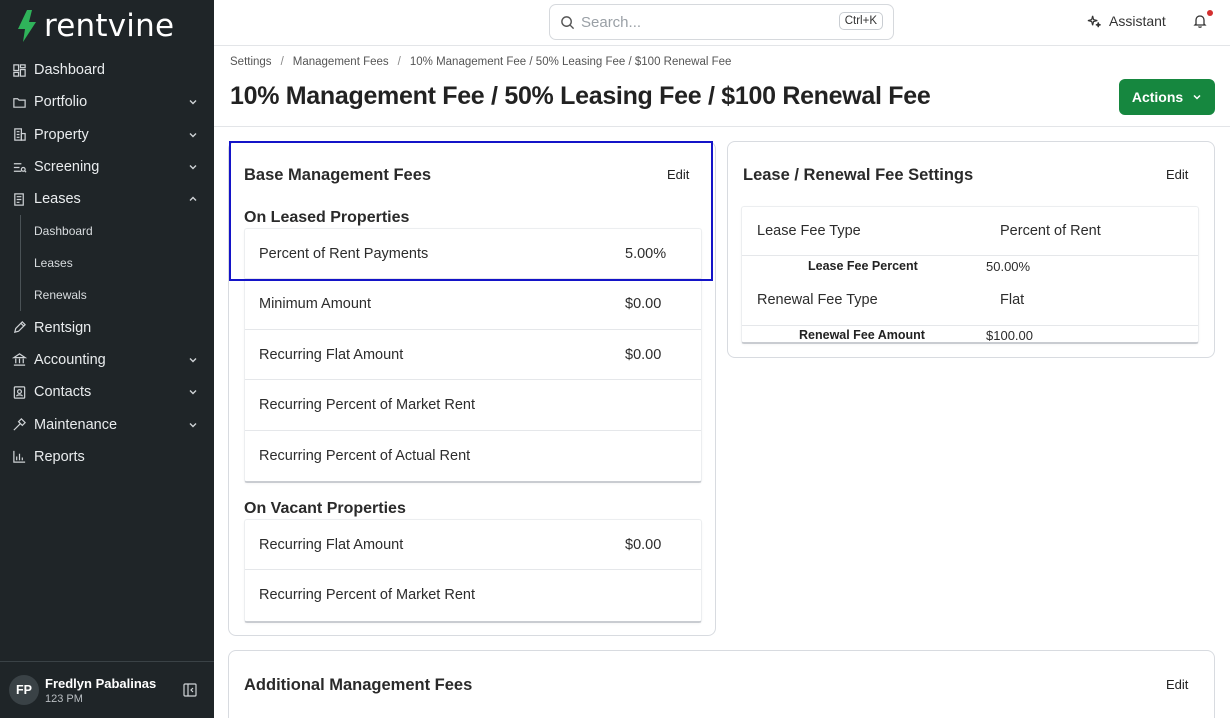 The height and width of the screenshot is (718, 1230). What do you see at coordinates (19, 327) in the screenshot?
I see `pen-icon` at bounding box center [19, 327].